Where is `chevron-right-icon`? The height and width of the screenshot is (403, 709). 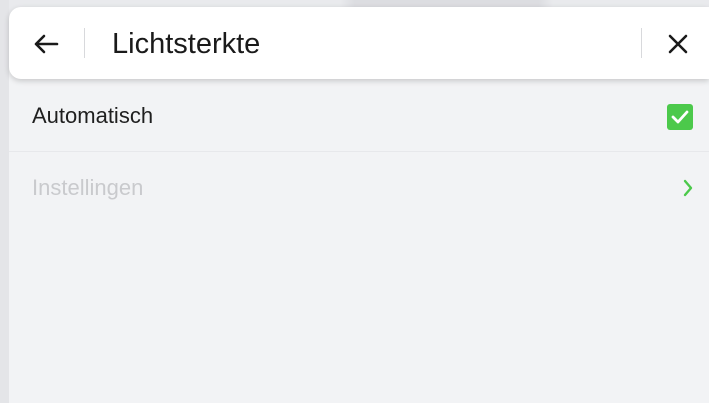 chevron-right-icon is located at coordinates (688, 188).